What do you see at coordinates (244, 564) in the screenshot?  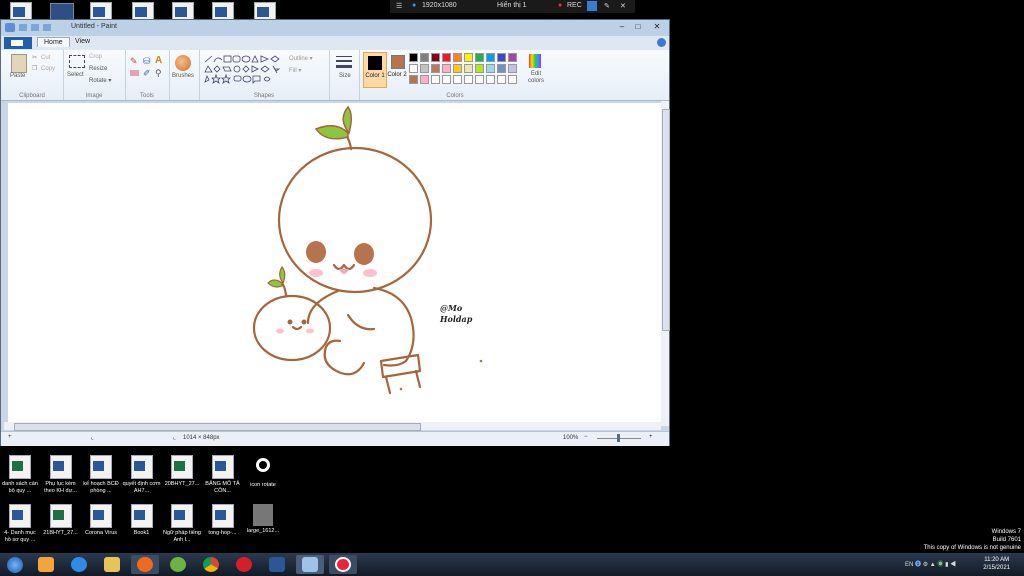 I see `taskbar-opera` at bounding box center [244, 564].